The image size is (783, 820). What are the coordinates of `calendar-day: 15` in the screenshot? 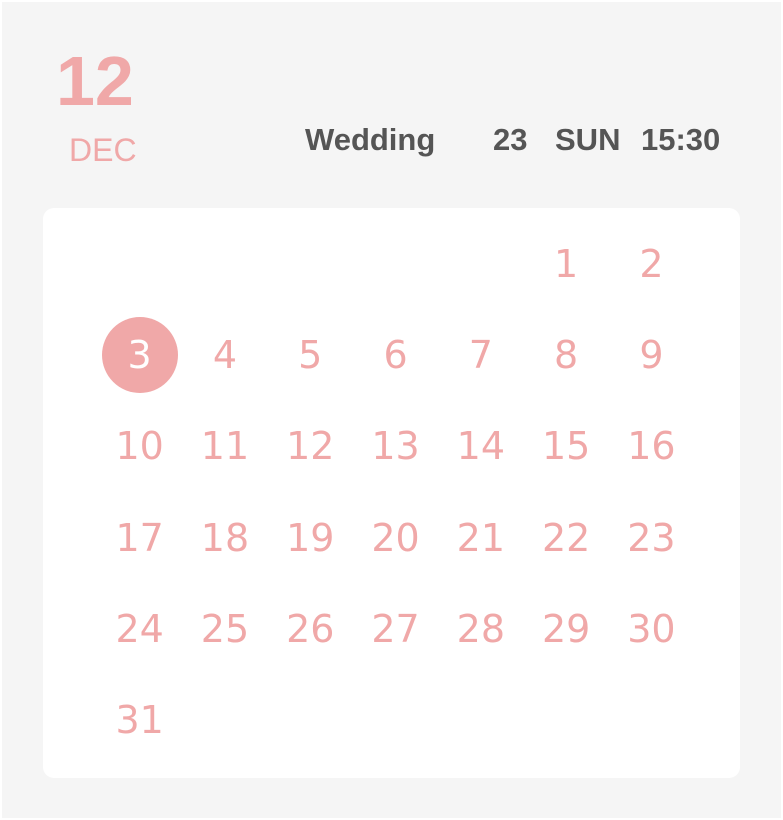 It's located at (565, 446).